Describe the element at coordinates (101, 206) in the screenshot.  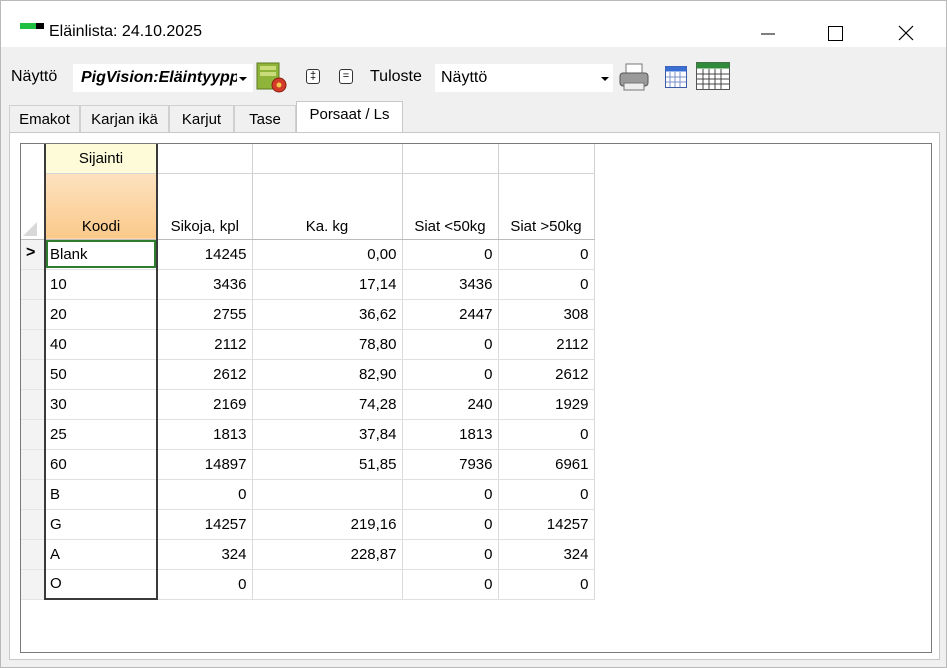
I see `column-header-koodi: Koodi` at that location.